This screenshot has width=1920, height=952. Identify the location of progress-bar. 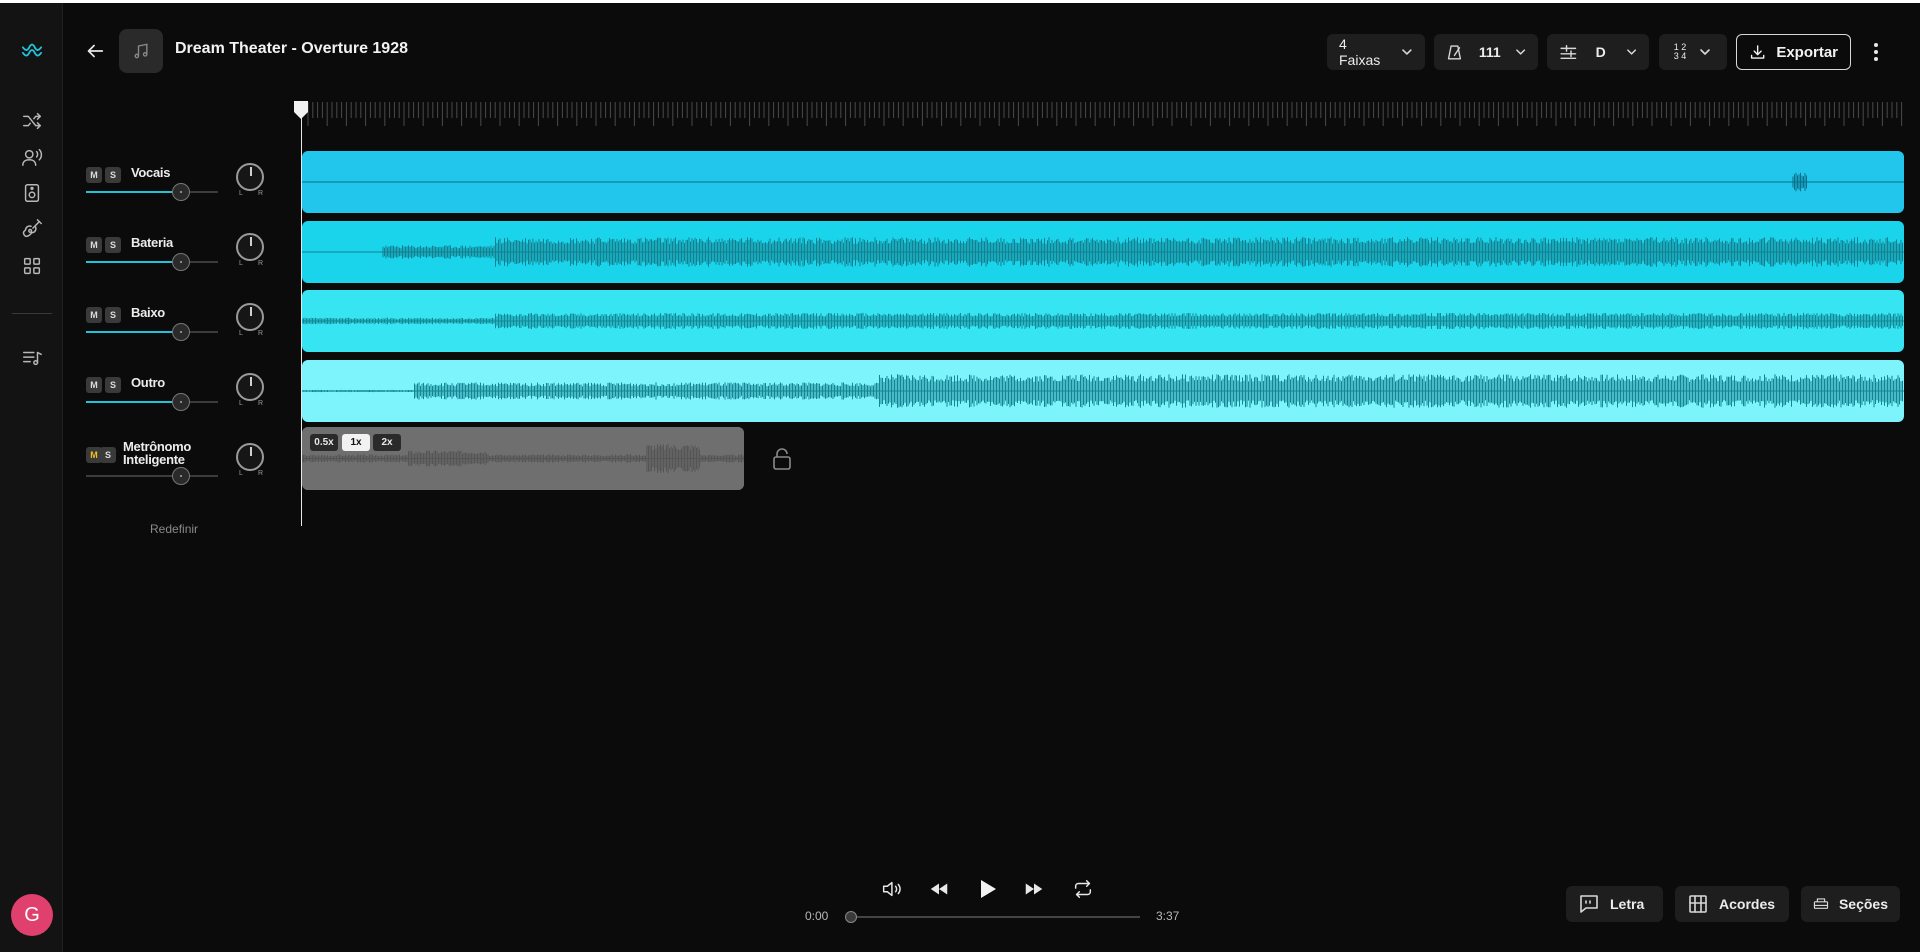
(992, 917).